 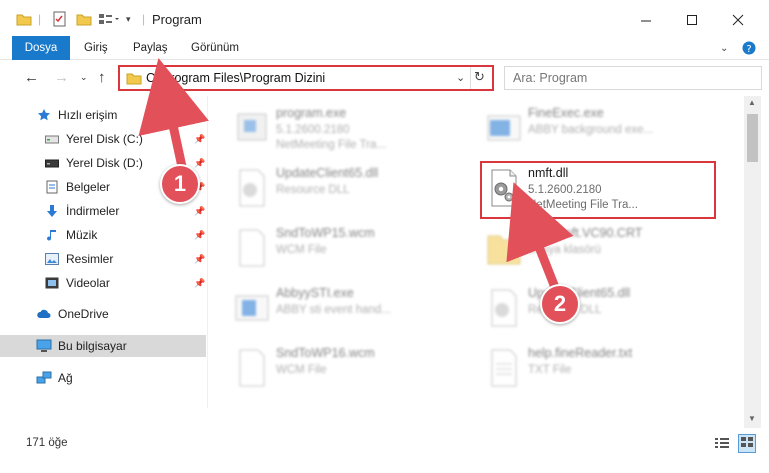 I want to click on customize-qa-chevron-icon: ▾, so click(x=128, y=19).